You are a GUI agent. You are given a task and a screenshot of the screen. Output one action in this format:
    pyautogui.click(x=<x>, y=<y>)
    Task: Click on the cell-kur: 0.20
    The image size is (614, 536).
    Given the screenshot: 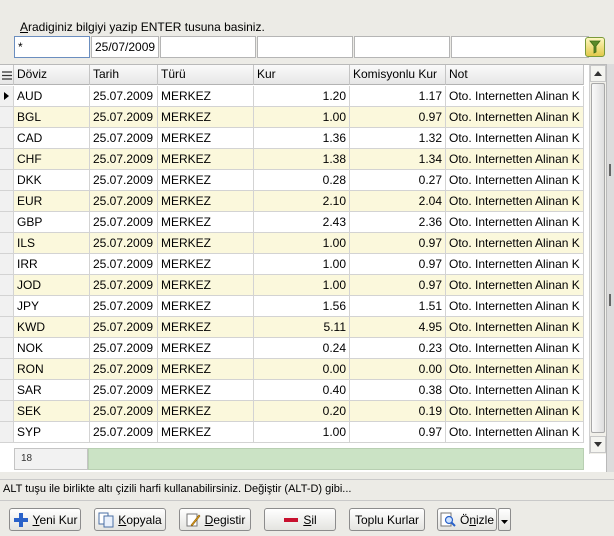 What is the action you would take?
    pyautogui.click(x=302, y=411)
    